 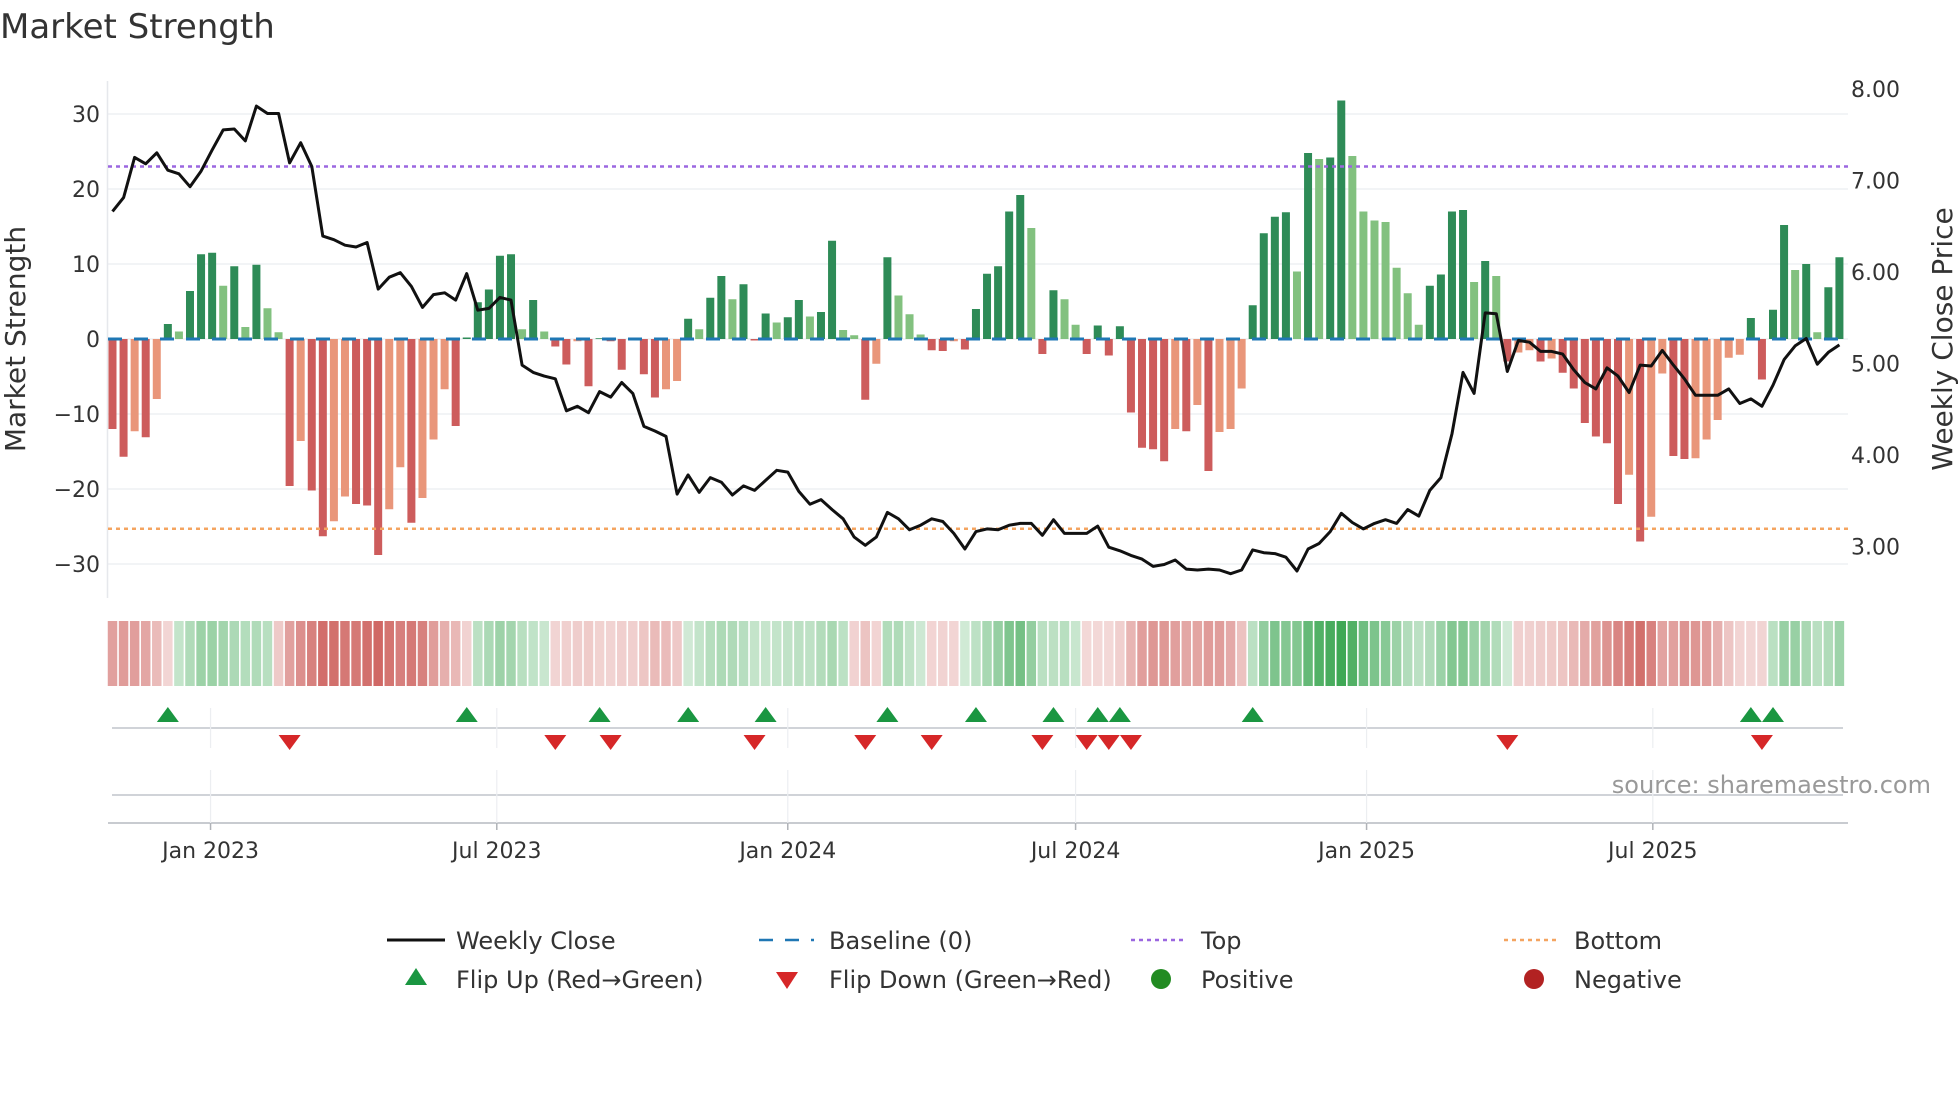 What do you see at coordinates (1247, 980) in the screenshot?
I see `legend-positive-label: Positive` at bounding box center [1247, 980].